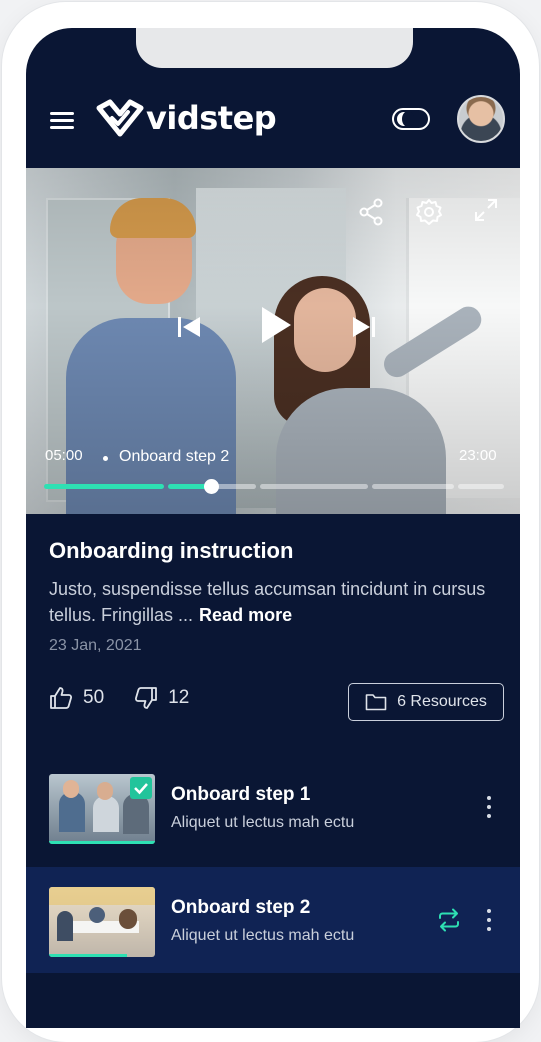  I want to click on publish-date: 23 Jan, 2021, so click(95, 645).